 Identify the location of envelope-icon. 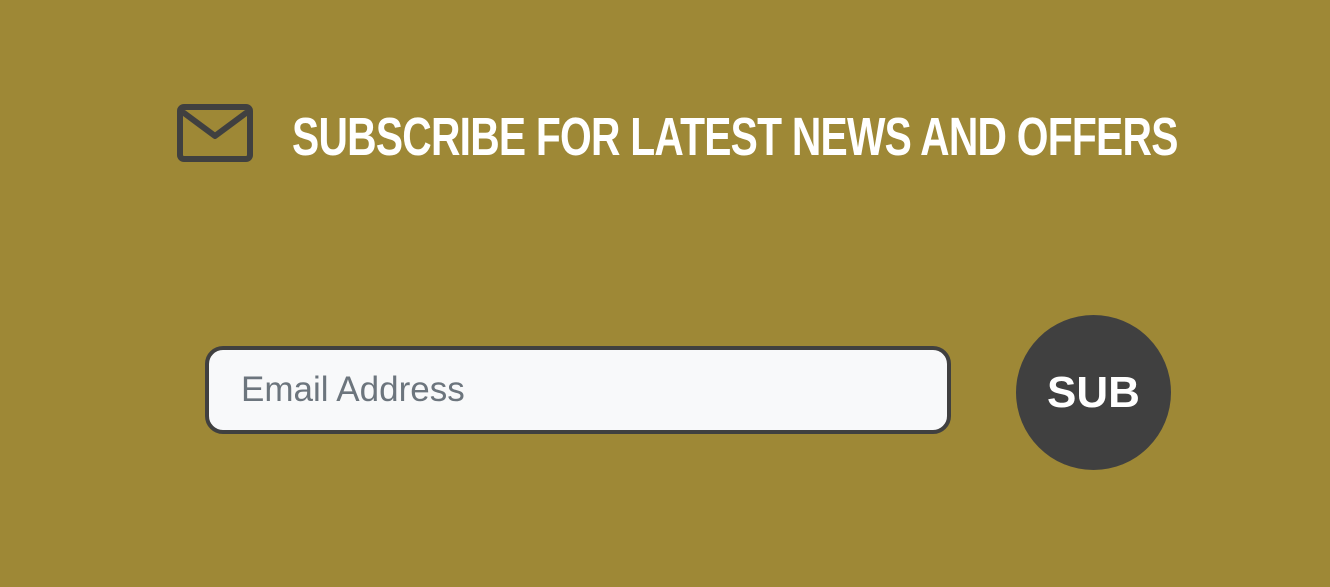
(215, 133).